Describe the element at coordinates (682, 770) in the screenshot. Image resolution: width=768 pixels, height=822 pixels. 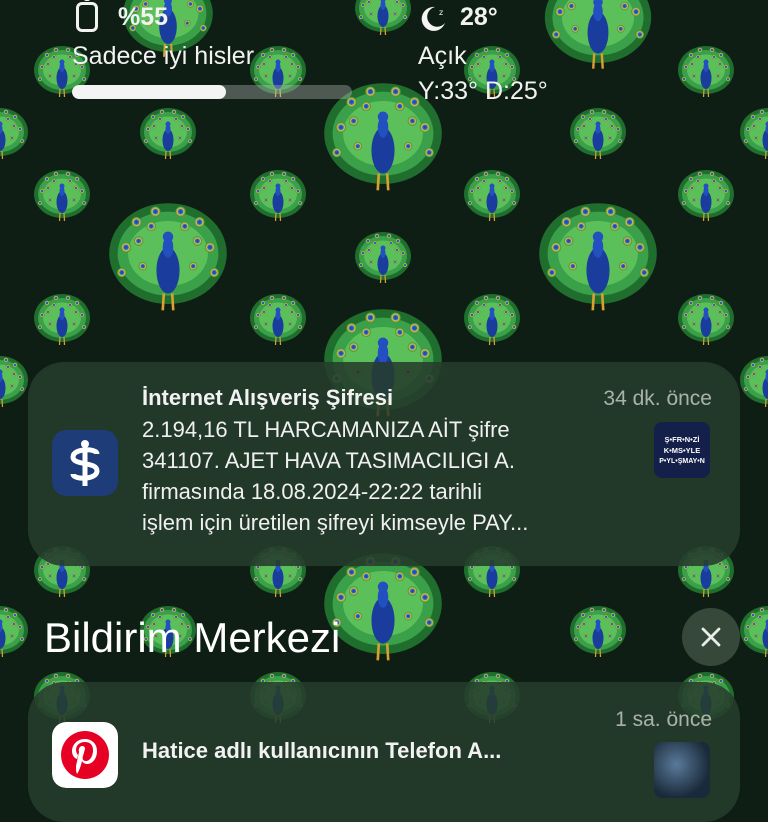
I see `notification-thumbnail` at that location.